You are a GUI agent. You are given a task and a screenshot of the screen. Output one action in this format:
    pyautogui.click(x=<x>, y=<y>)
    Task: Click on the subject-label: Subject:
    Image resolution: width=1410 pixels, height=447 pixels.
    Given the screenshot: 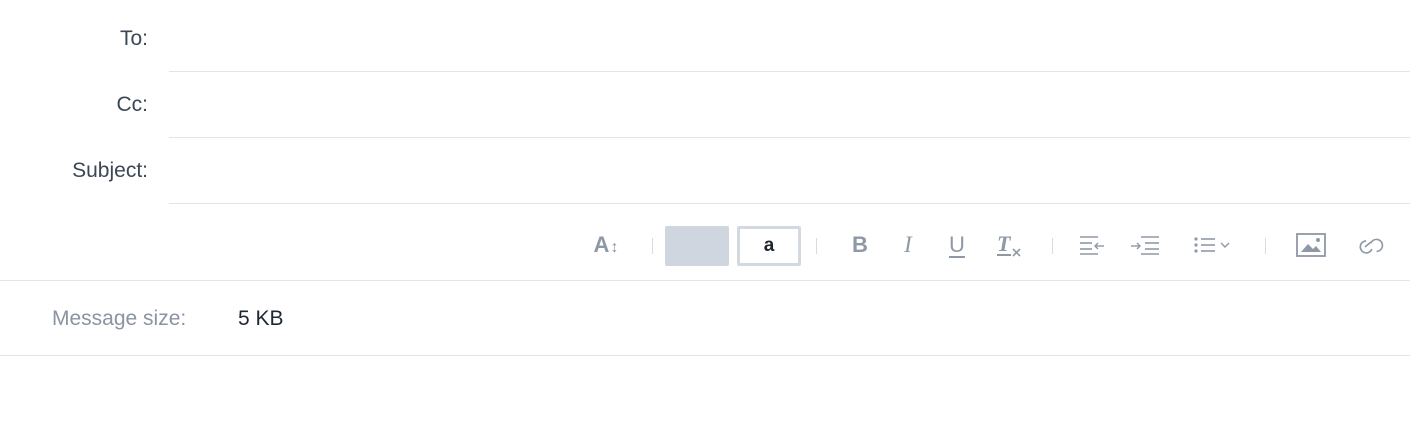 What is the action you would take?
    pyautogui.click(x=110, y=170)
    